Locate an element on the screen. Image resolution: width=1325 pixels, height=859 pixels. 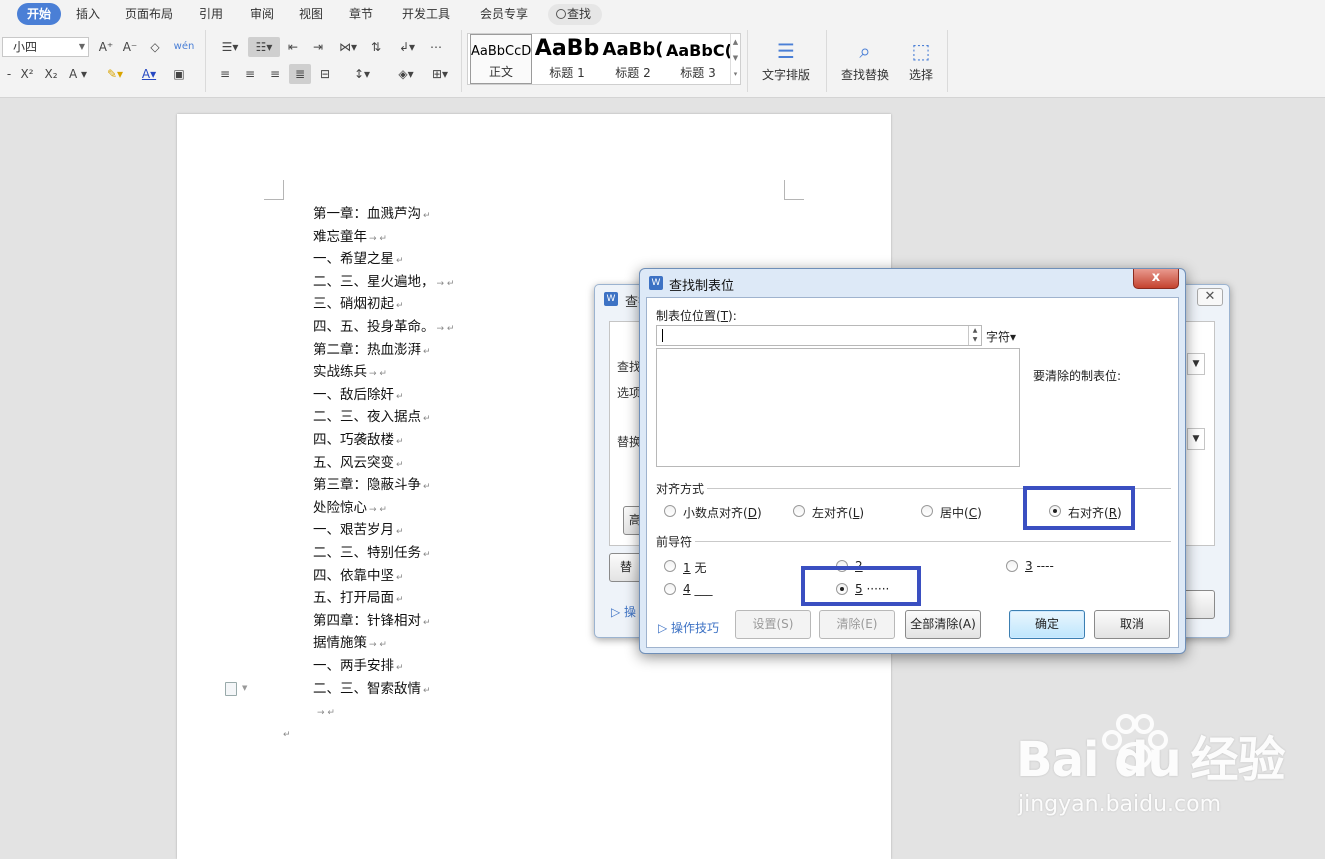
document-line: 三、硝烟初起 ↵ is located at coordinates (358, 304).